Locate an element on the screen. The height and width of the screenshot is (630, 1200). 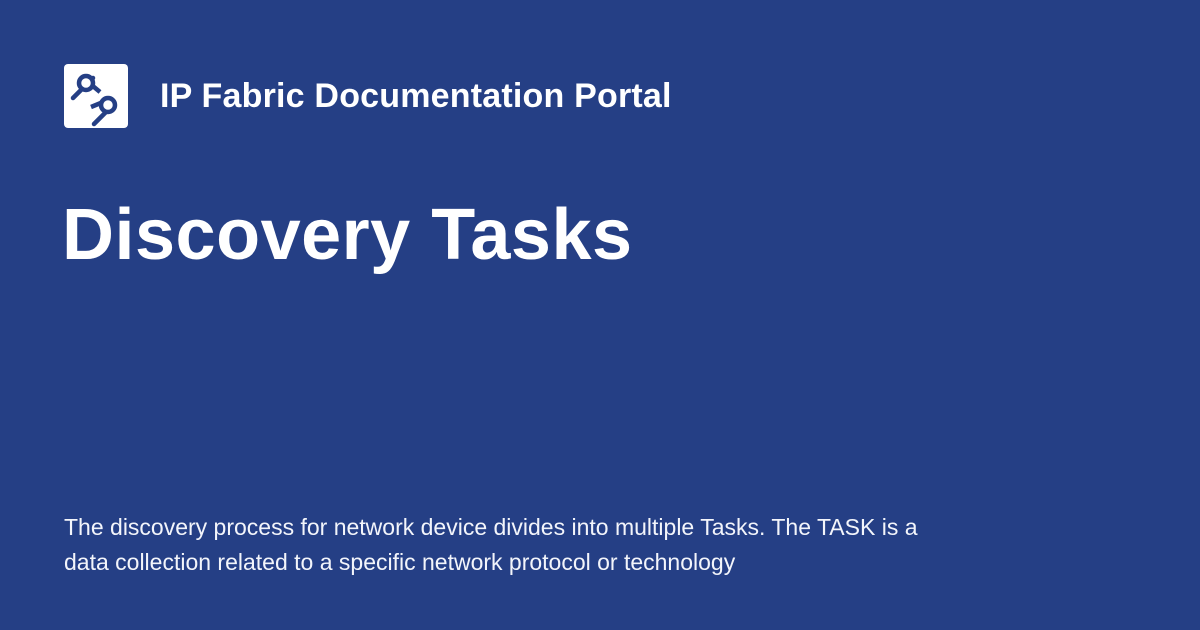
page-title: Discovery Tasks is located at coordinates (347, 235).